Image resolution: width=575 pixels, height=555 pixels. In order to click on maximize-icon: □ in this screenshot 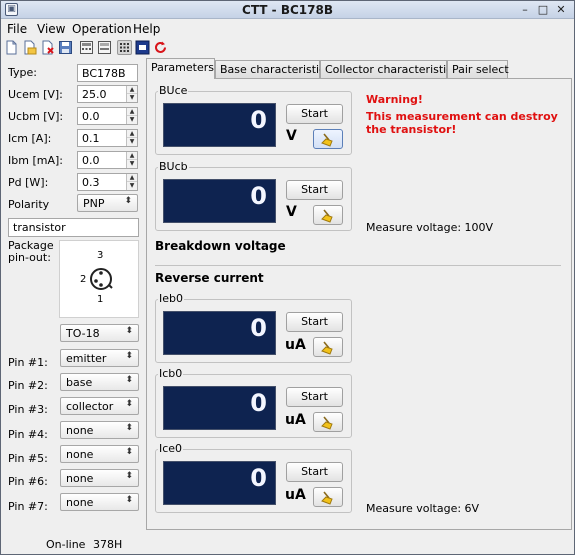, I will do `click(543, 10)`.